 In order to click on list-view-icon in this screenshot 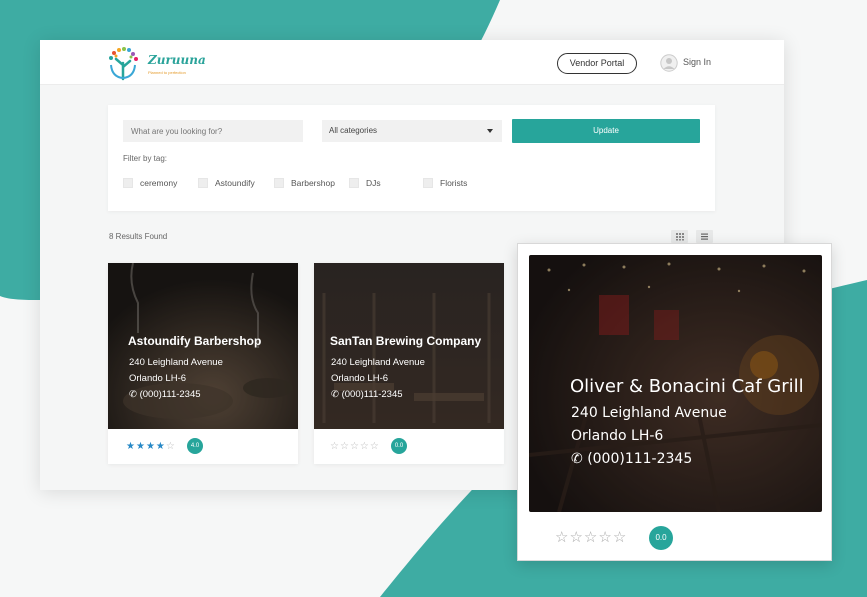, I will do `click(704, 236)`.